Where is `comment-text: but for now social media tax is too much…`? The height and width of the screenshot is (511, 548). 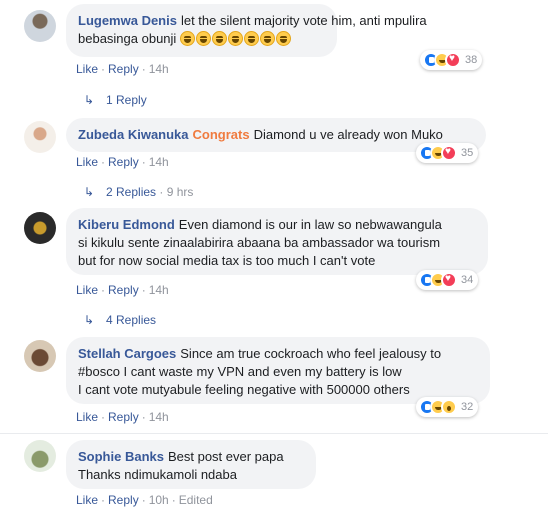 comment-text: but for now social media tax is too much… is located at coordinates (227, 260).